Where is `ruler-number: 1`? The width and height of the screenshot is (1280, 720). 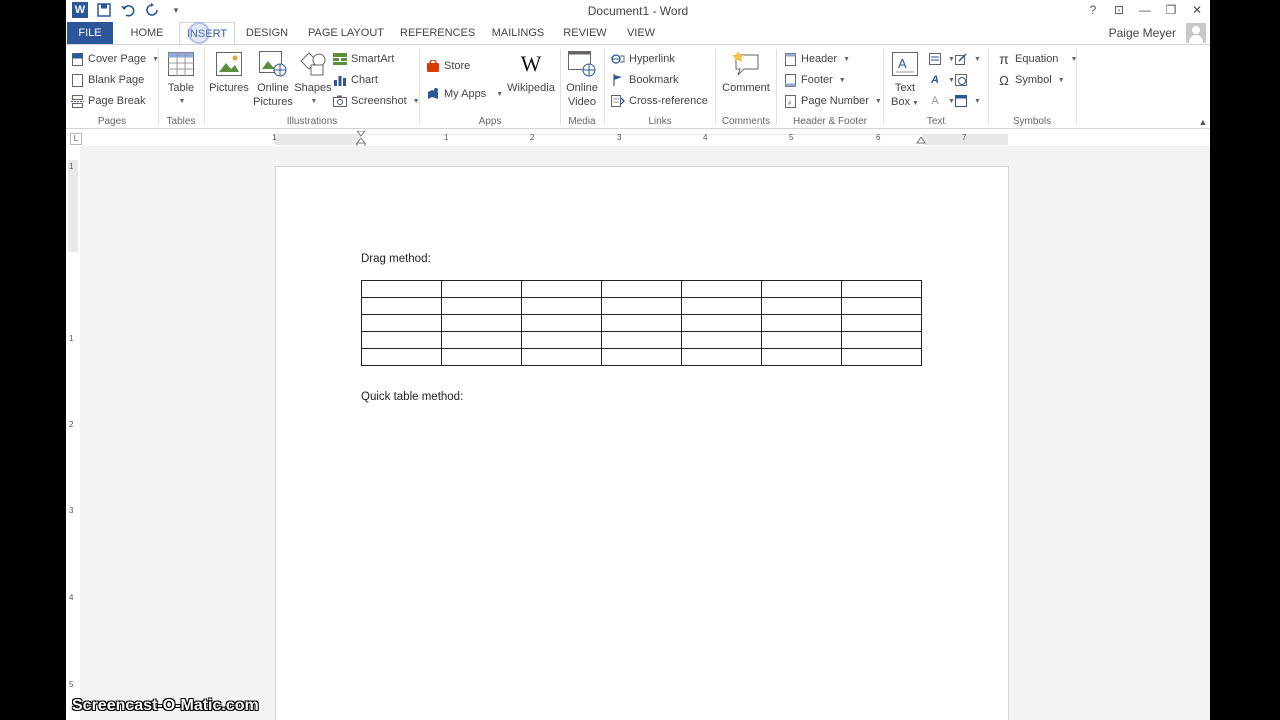
ruler-number: 1 is located at coordinates (274, 137).